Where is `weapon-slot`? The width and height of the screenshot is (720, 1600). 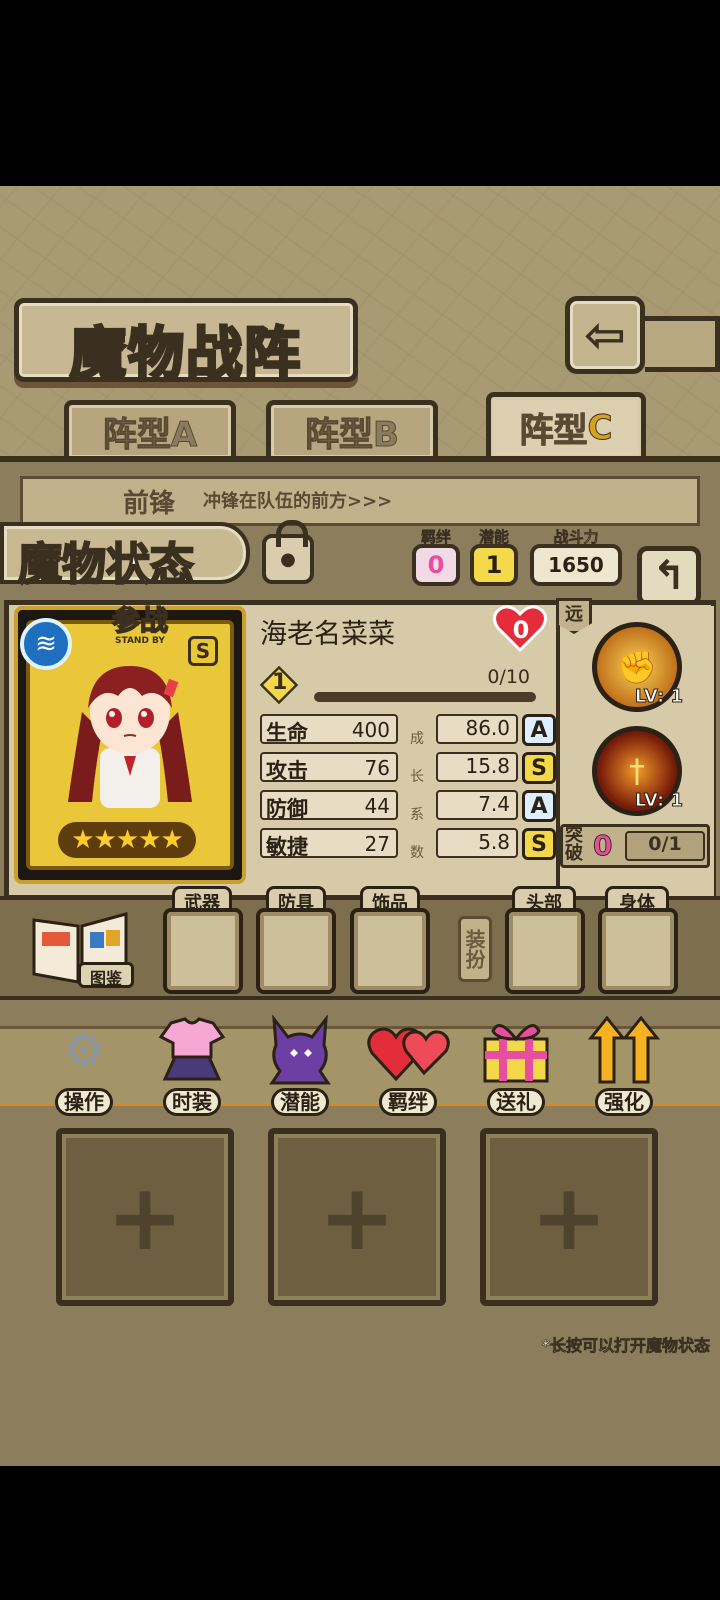
weapon-slot is located at coordinates (203, 951).